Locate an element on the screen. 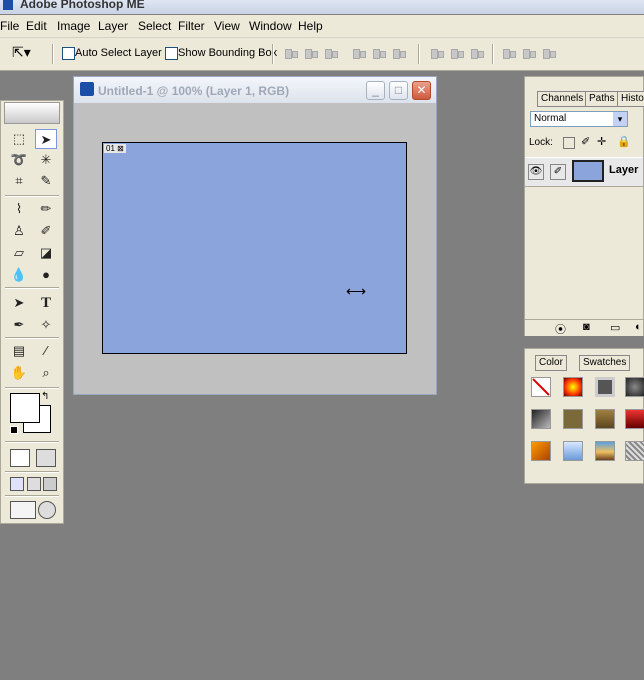  swap-colors-icon: ↰ is located at coordinates (45, 396).